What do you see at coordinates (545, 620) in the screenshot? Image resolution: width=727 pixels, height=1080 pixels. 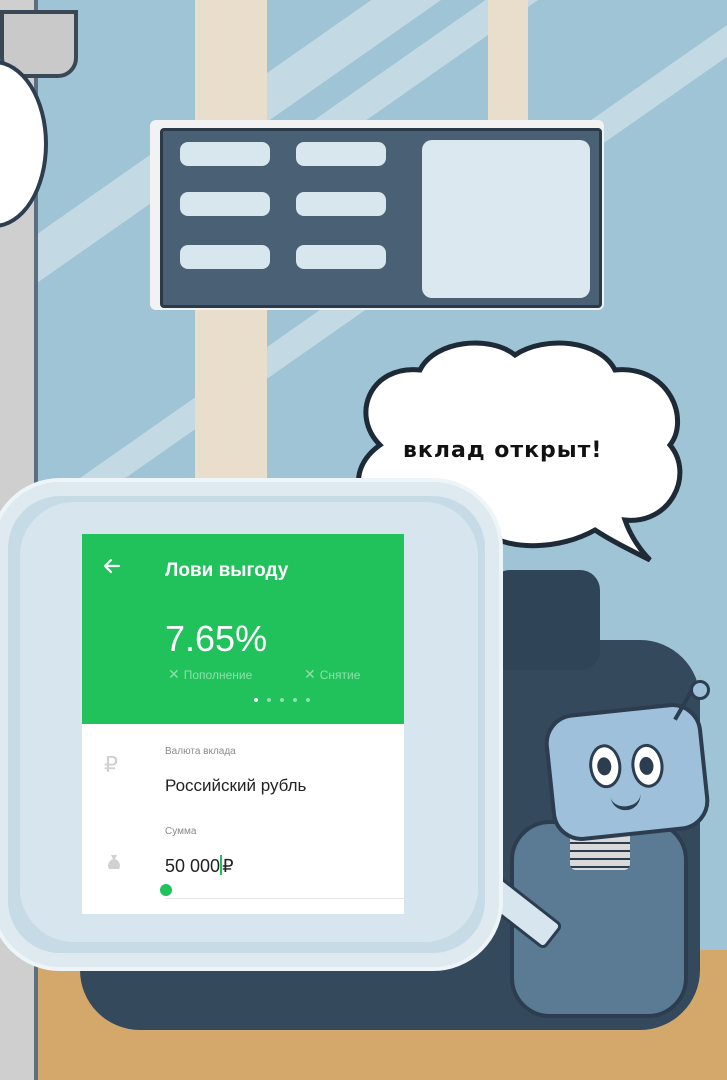 I see `terminal-part` at bounding box center [545, 620].